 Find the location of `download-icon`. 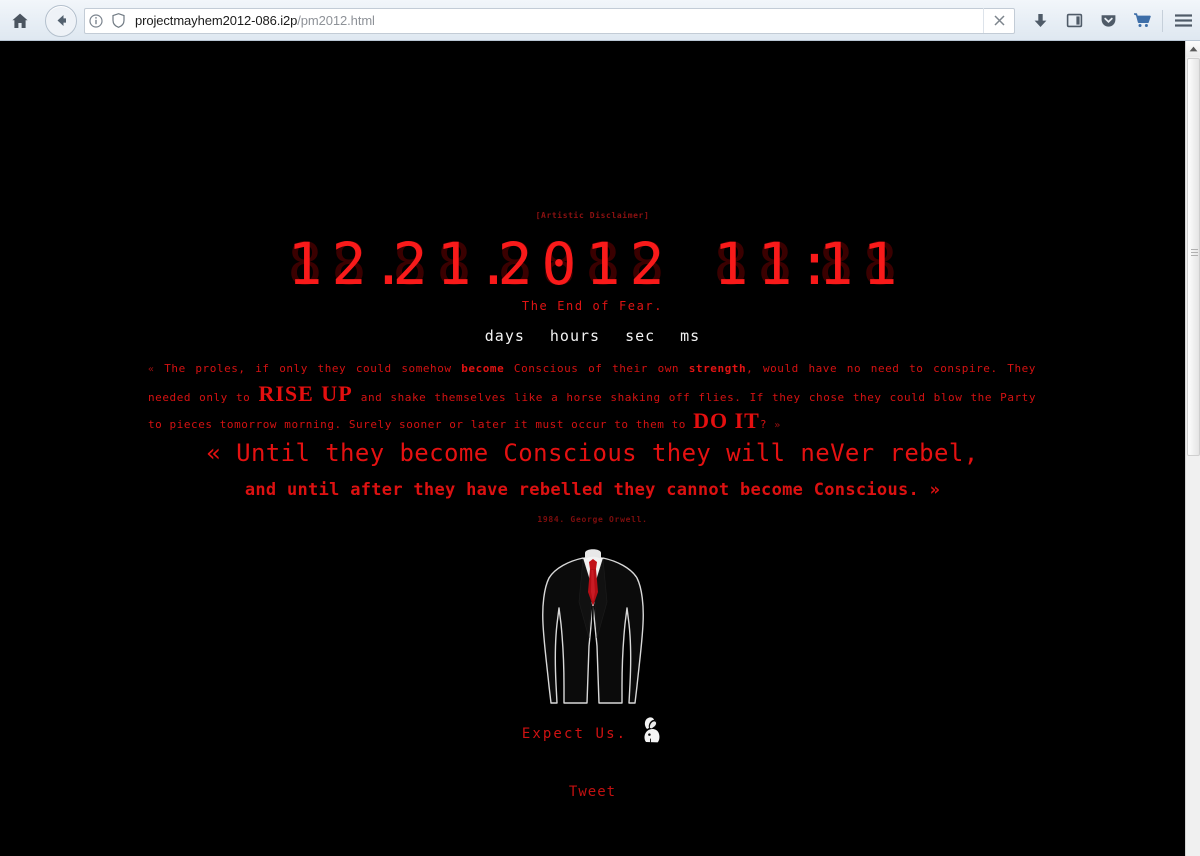

download-icon is located at coordinates (1040, 20).